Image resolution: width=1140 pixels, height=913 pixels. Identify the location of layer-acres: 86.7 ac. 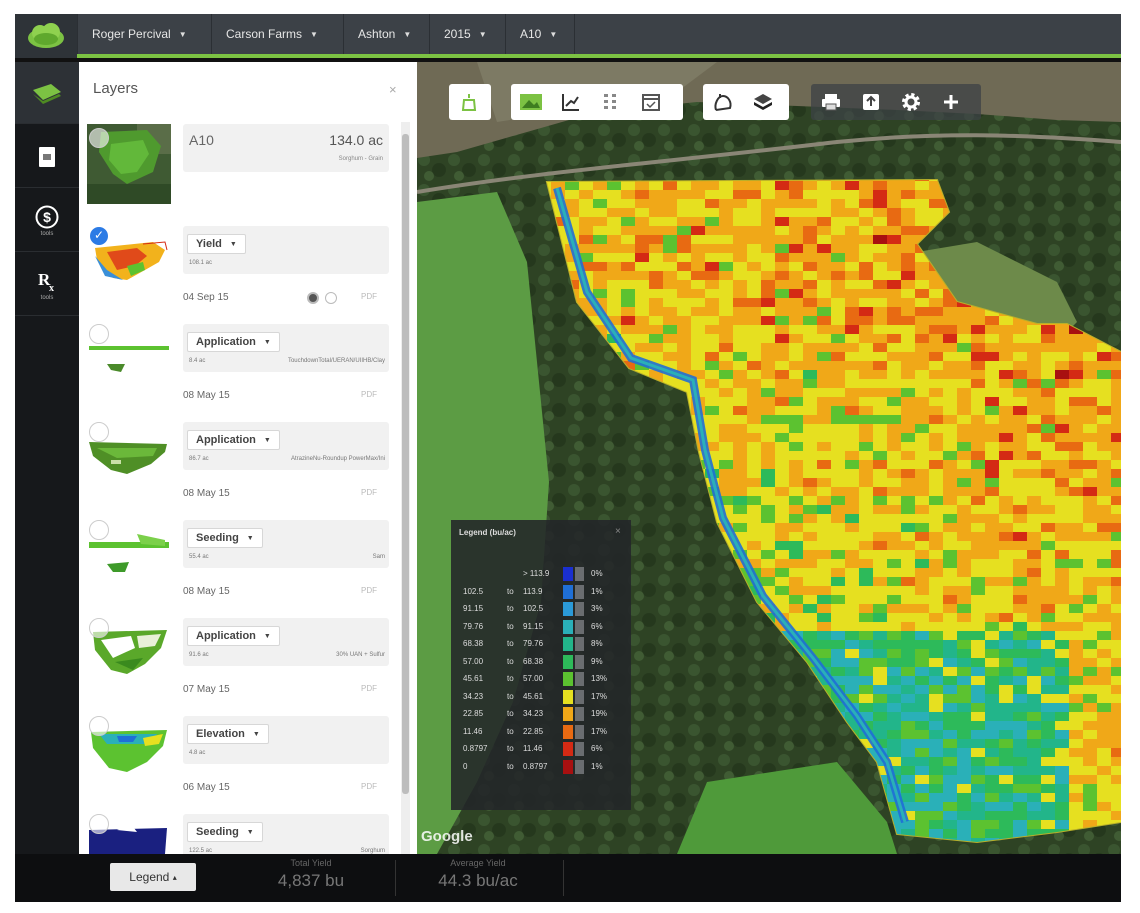
(199, 459).